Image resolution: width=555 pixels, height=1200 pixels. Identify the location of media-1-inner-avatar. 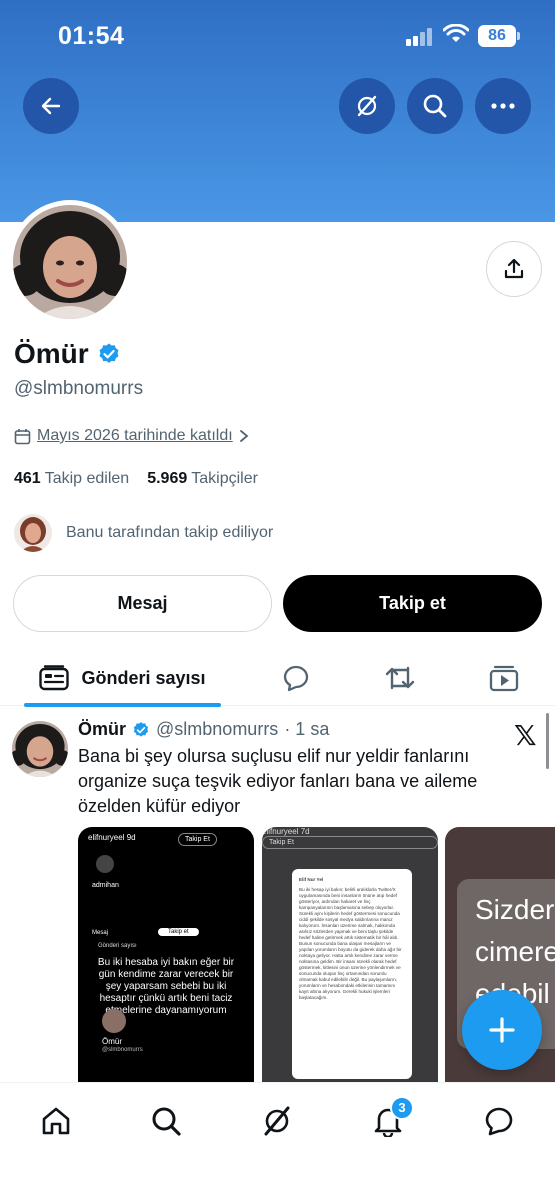
(105, 864).